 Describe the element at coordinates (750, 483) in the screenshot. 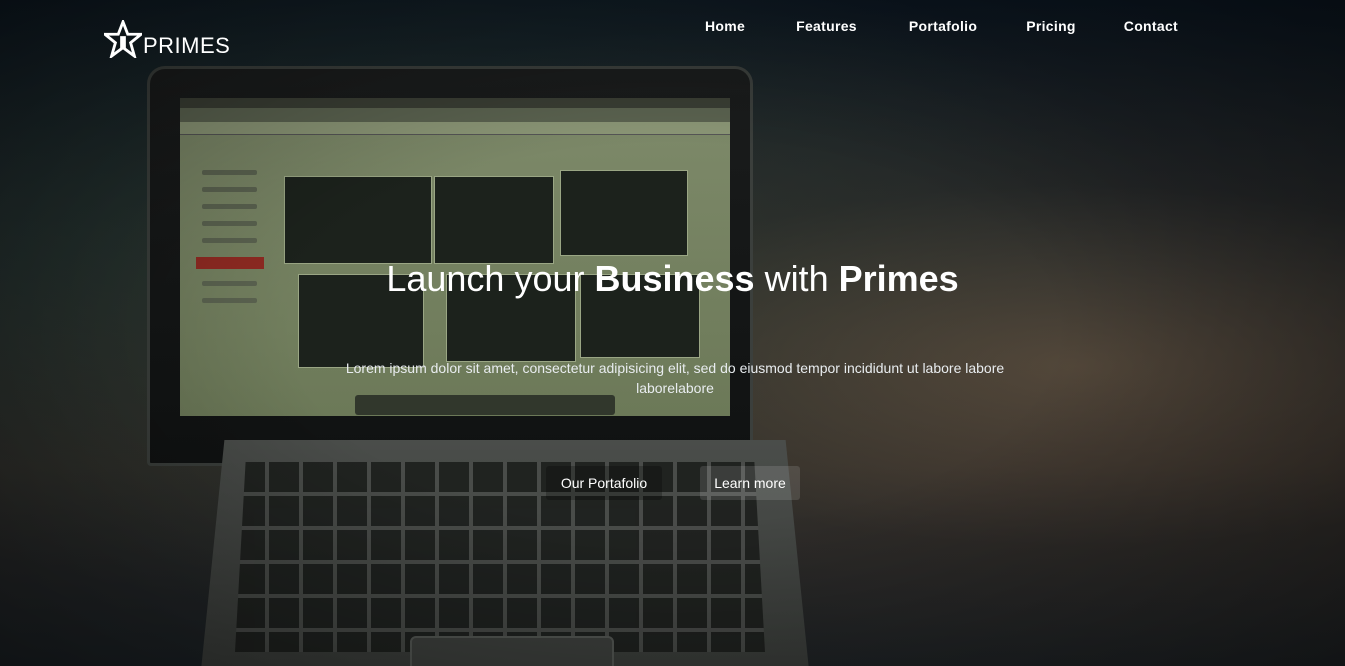

I see `learn-more-button: Learn more` at that location.